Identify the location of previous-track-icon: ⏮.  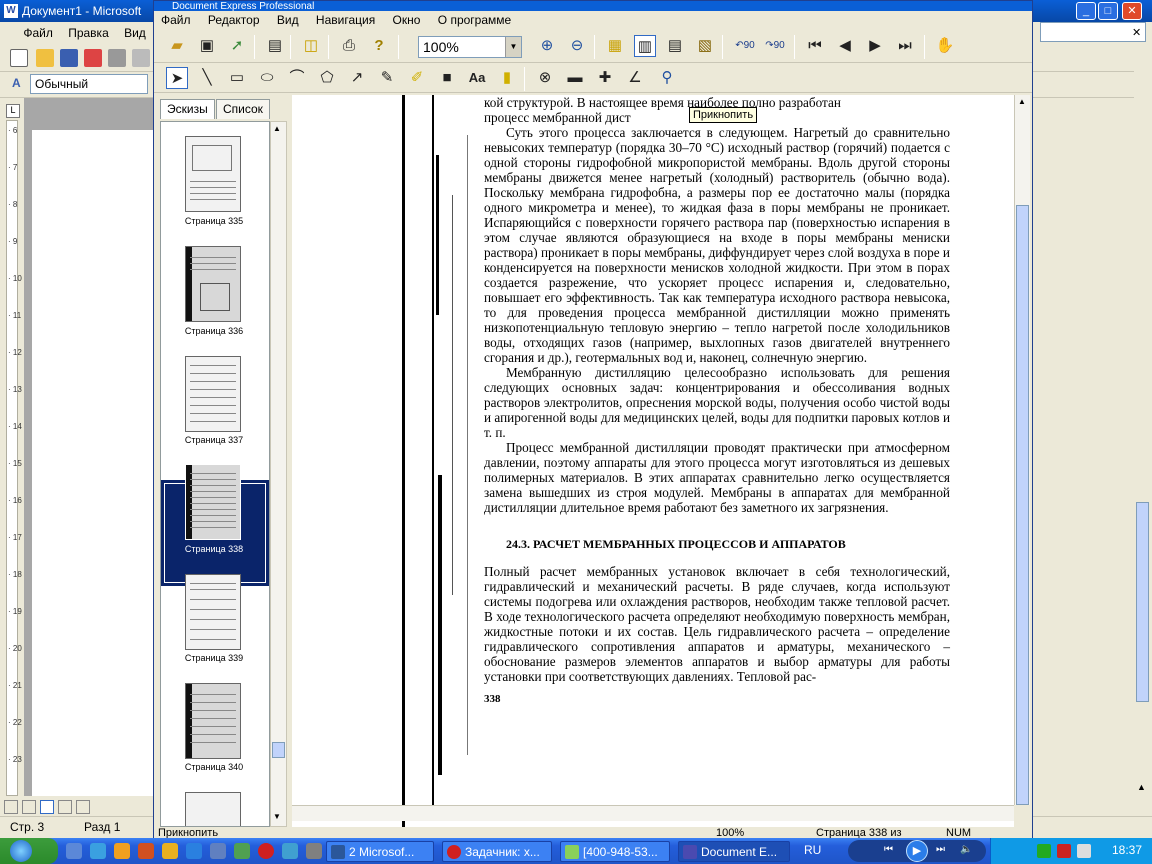
(888, 849).